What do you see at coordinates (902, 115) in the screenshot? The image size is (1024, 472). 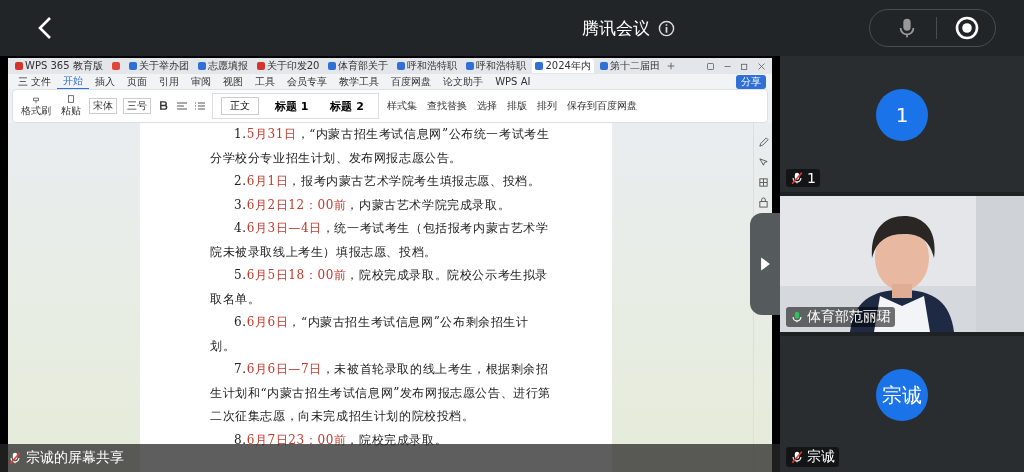 I see `avatar: 1` at bounding box center [902, 115].